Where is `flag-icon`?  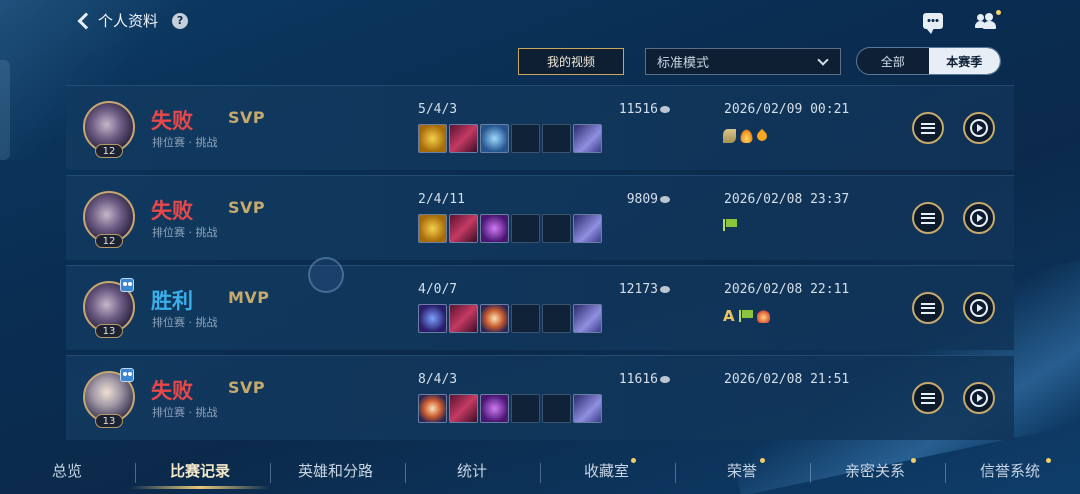 flag-icon is located at coordinates (730, 225).